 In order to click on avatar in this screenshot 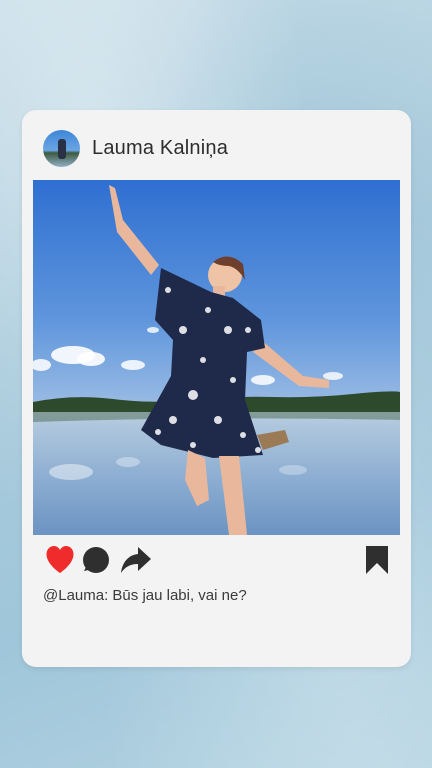, I will do `click(61, 148)`.